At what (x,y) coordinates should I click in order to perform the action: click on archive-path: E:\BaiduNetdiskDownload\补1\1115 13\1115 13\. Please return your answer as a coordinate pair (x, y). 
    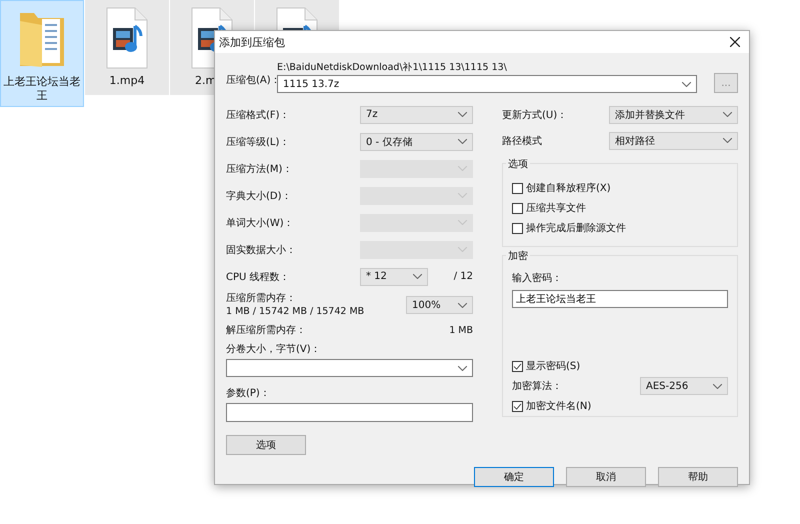
    Looking at the image, I should click on (392, 68).